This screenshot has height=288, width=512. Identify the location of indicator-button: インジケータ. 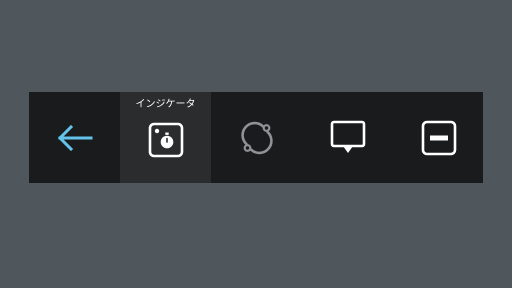
(165, 137).